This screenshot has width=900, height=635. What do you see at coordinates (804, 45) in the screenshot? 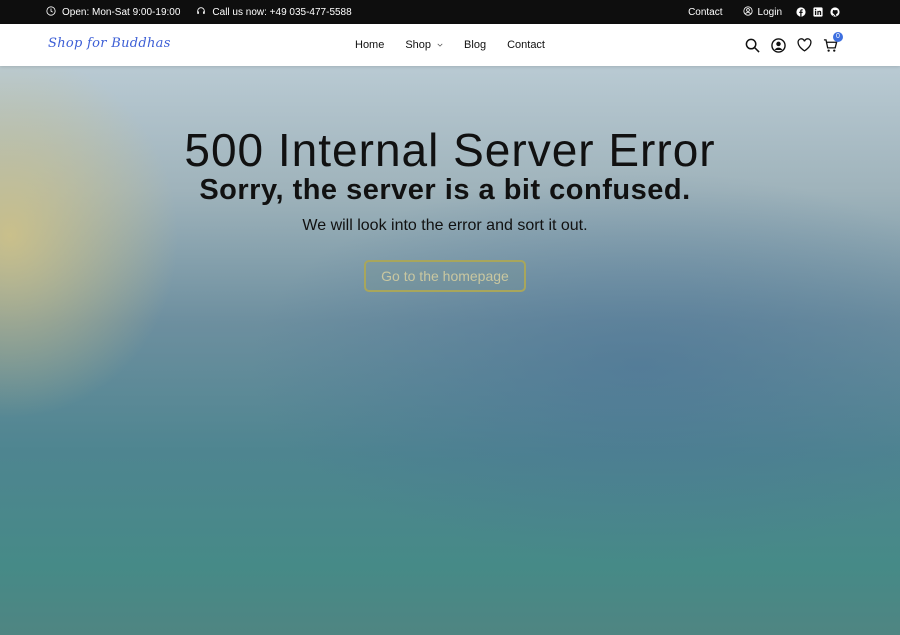
I see `heart-icon` at bounding box center [804, 45].